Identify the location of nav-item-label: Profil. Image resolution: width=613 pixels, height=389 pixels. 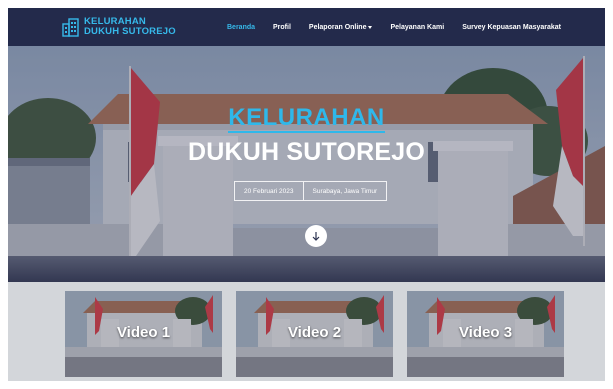
(282, 27).